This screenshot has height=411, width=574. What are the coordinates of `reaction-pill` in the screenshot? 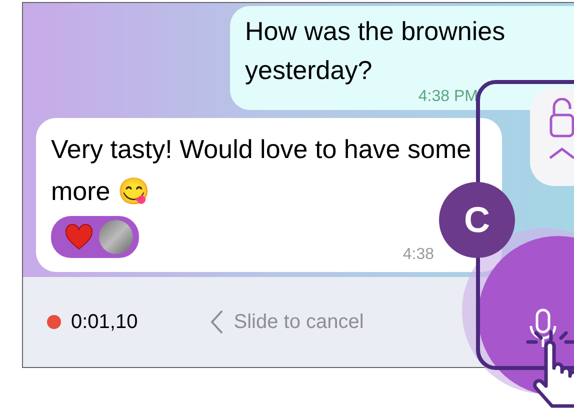 It's located at (95, 237).